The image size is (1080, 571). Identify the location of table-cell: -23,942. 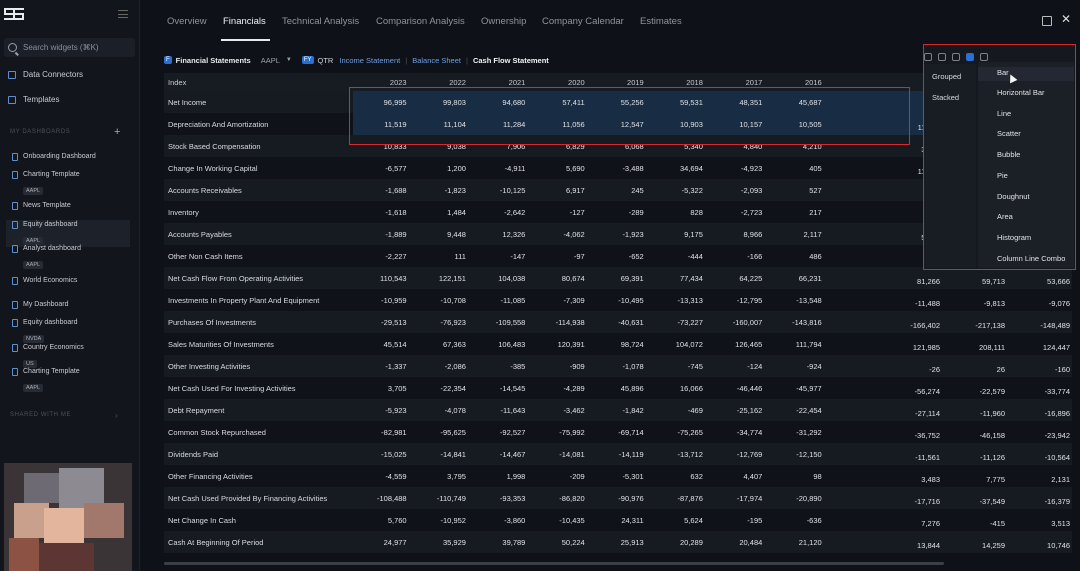
(1050, 435).